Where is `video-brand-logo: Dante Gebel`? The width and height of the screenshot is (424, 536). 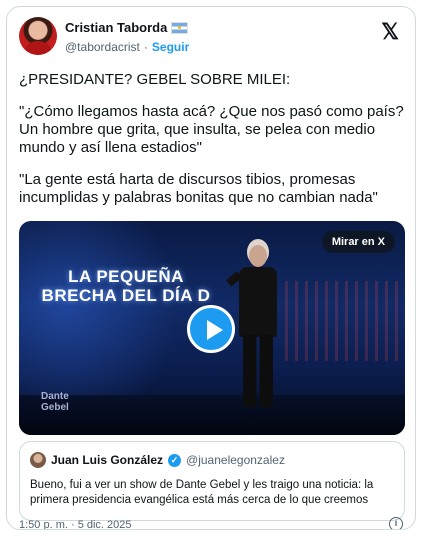 video-brand-logo: Dante Gebel is located at coordinates (55, 402).